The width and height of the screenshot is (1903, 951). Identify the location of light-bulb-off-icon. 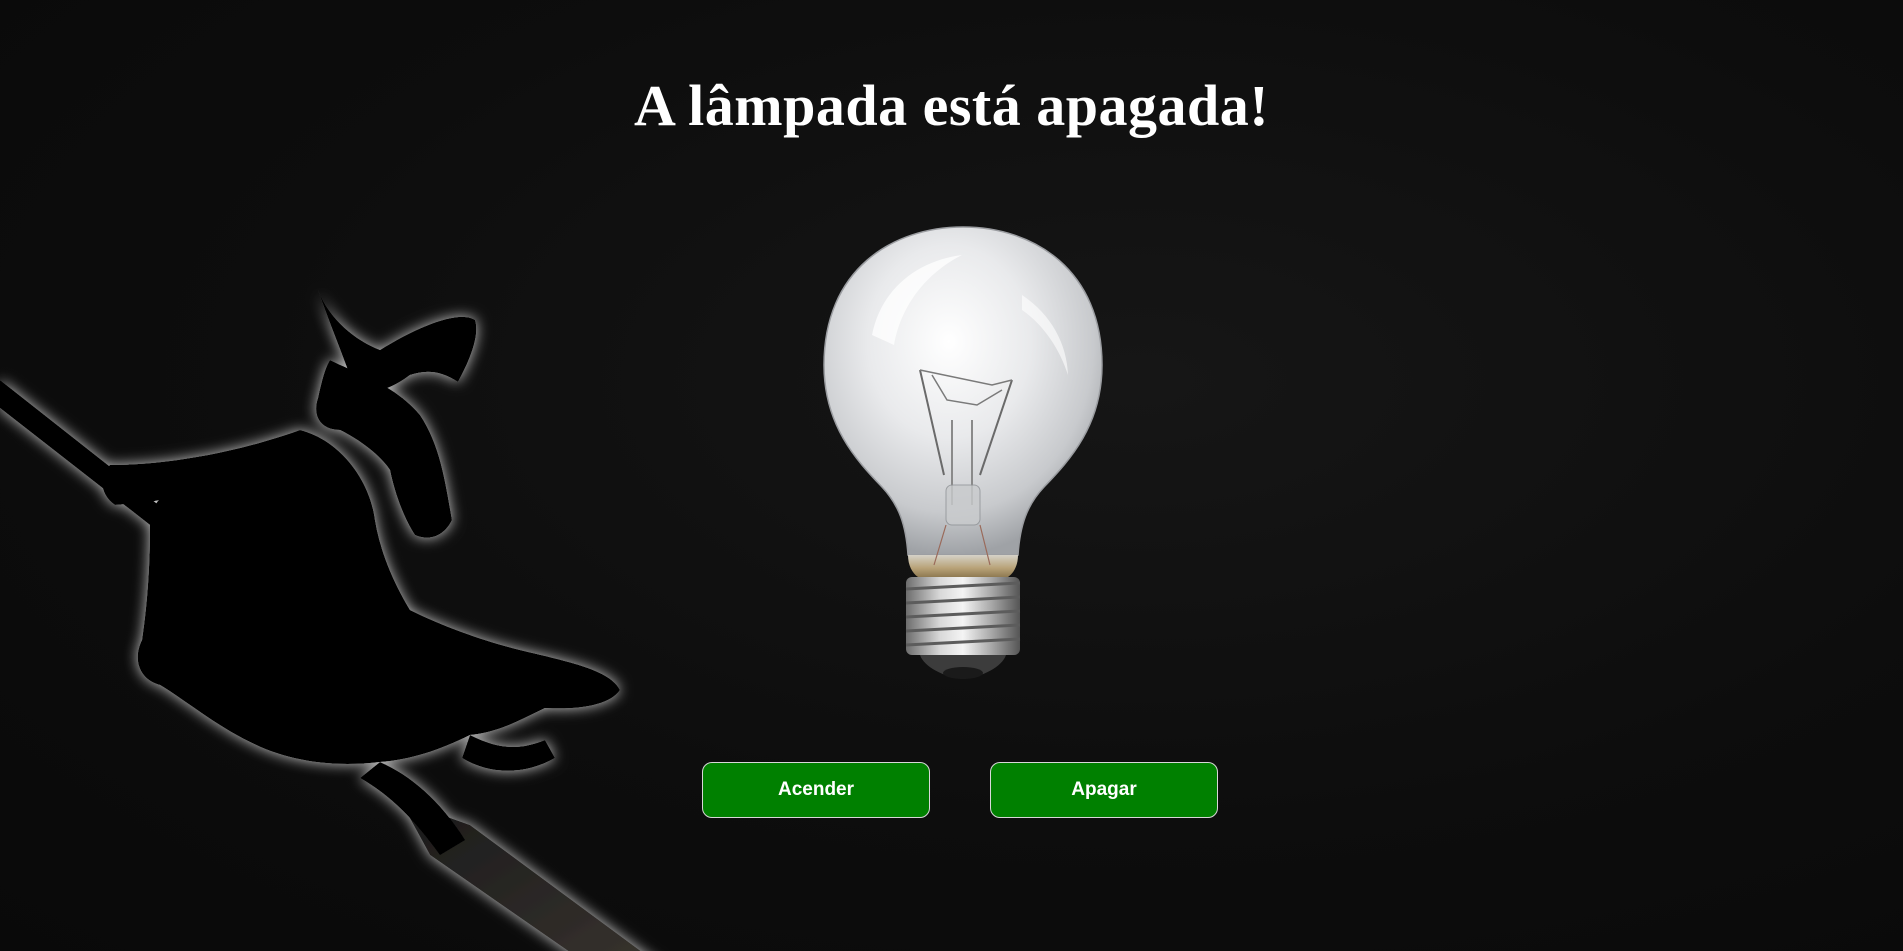
(963, 453).